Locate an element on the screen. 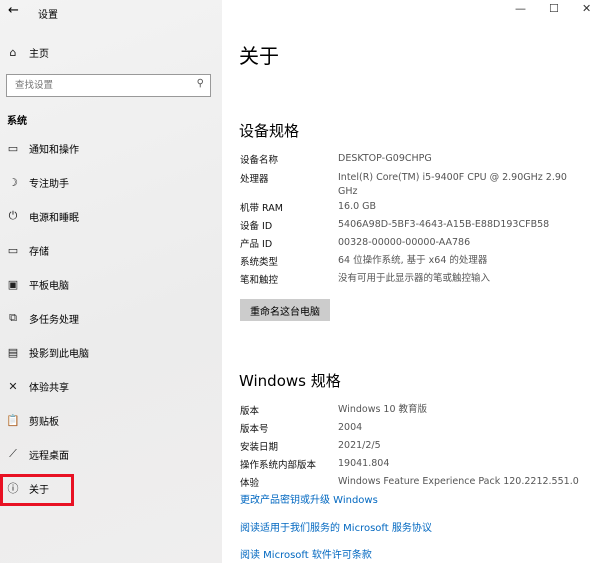 This screenshot has width=600, height=563. nav-icon: ✕ is located at coordinates (13, 386).